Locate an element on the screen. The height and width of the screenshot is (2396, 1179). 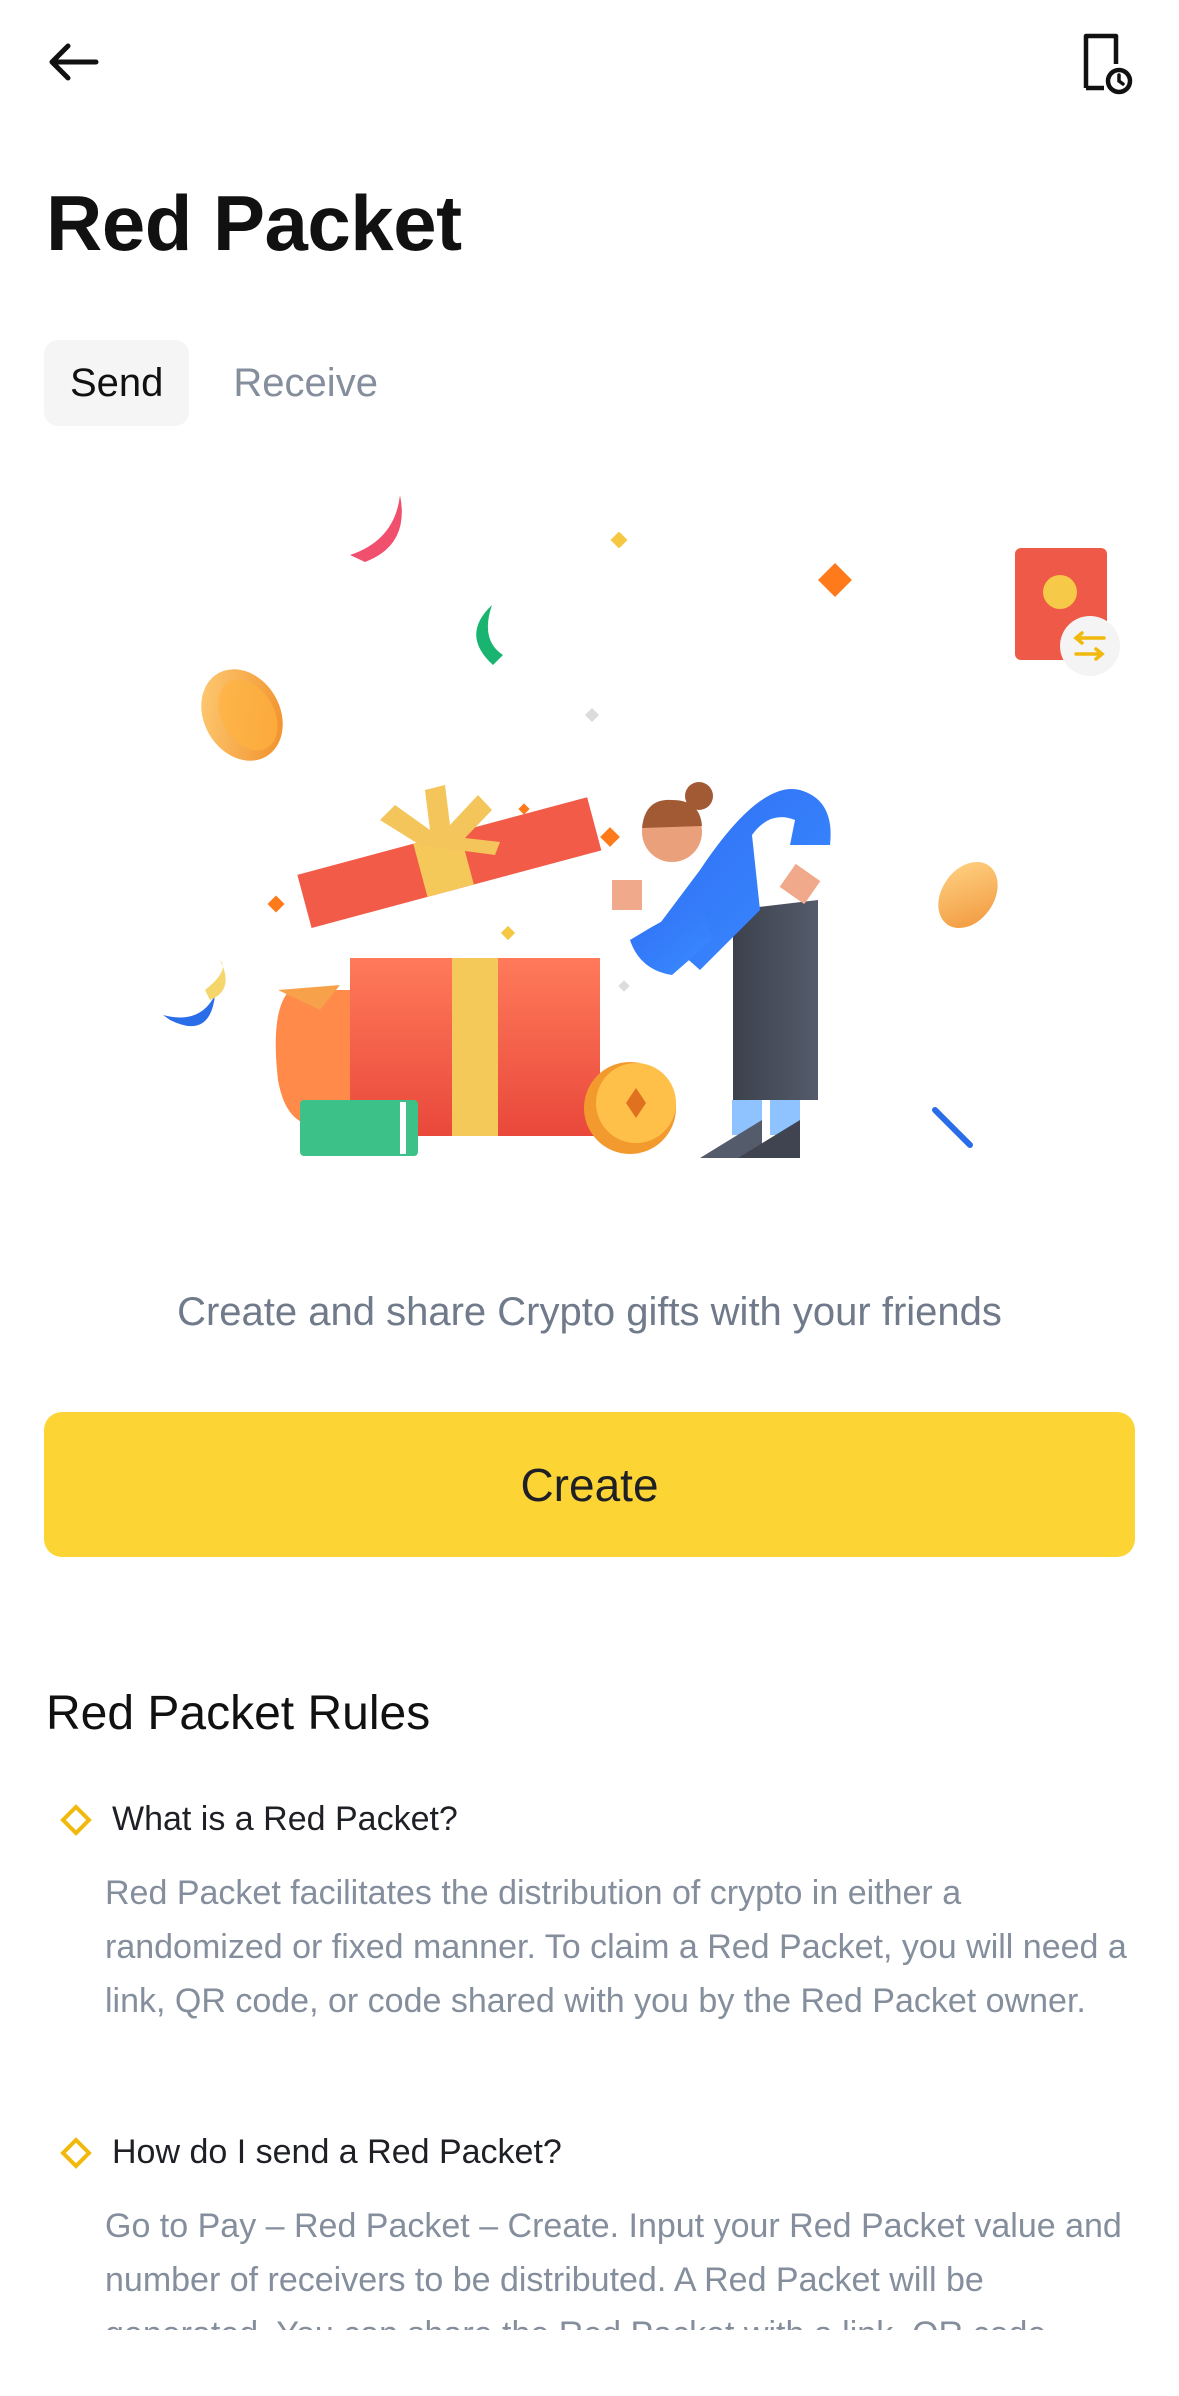
confetti-orange is located at coordinates (835, 580).